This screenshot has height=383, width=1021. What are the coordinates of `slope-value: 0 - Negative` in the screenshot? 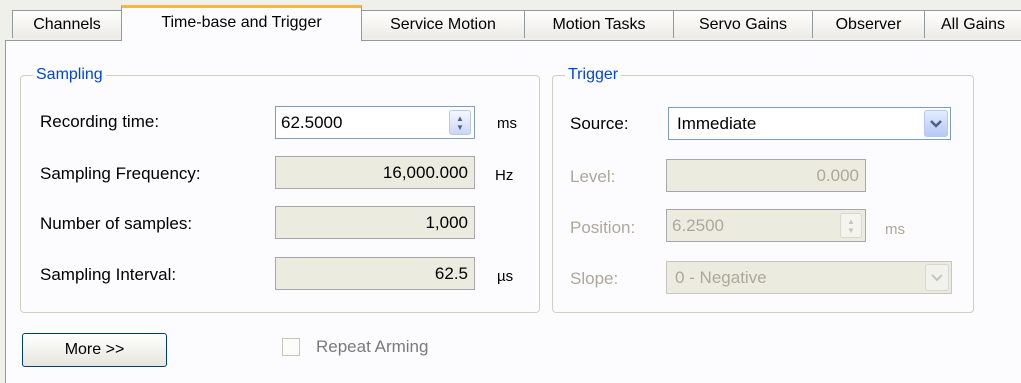 It's located at (721, 277).